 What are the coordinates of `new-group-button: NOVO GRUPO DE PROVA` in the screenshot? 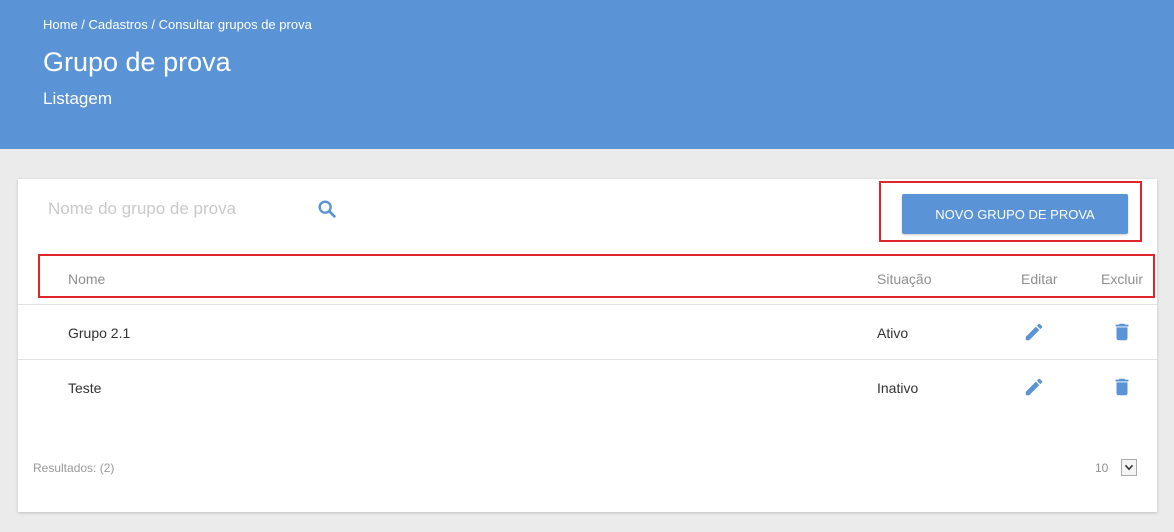 It's located at (1015, 214).